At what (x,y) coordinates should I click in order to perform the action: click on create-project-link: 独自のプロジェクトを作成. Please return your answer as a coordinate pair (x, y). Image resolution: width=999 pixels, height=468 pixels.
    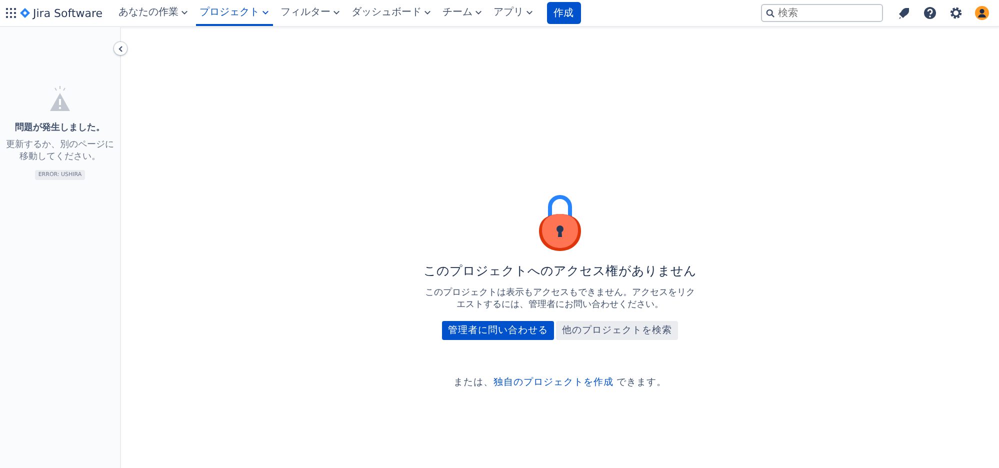
    Looking at the image, I should click on (553, 382).